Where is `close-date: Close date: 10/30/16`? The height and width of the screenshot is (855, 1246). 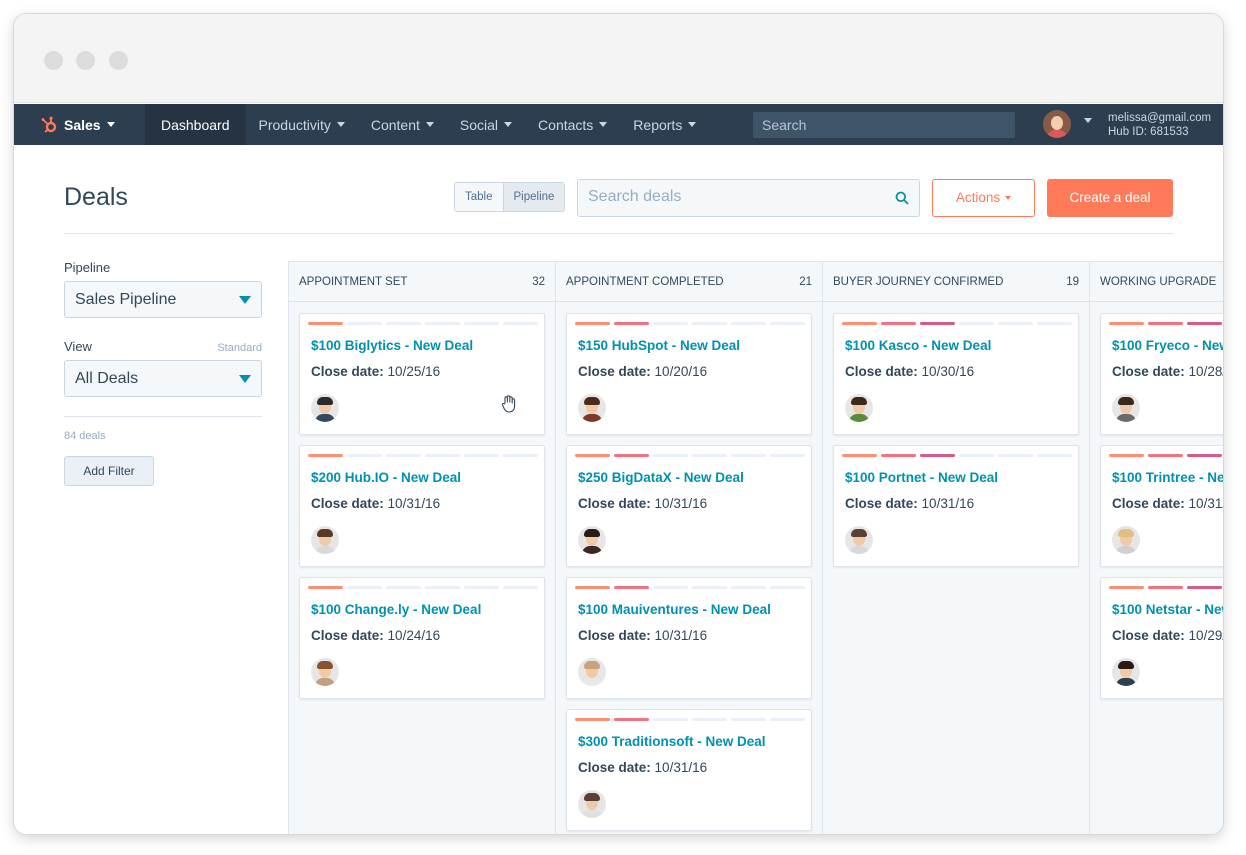
close-date: Close date: 10/30/16 is located at coordinates (909, 371).